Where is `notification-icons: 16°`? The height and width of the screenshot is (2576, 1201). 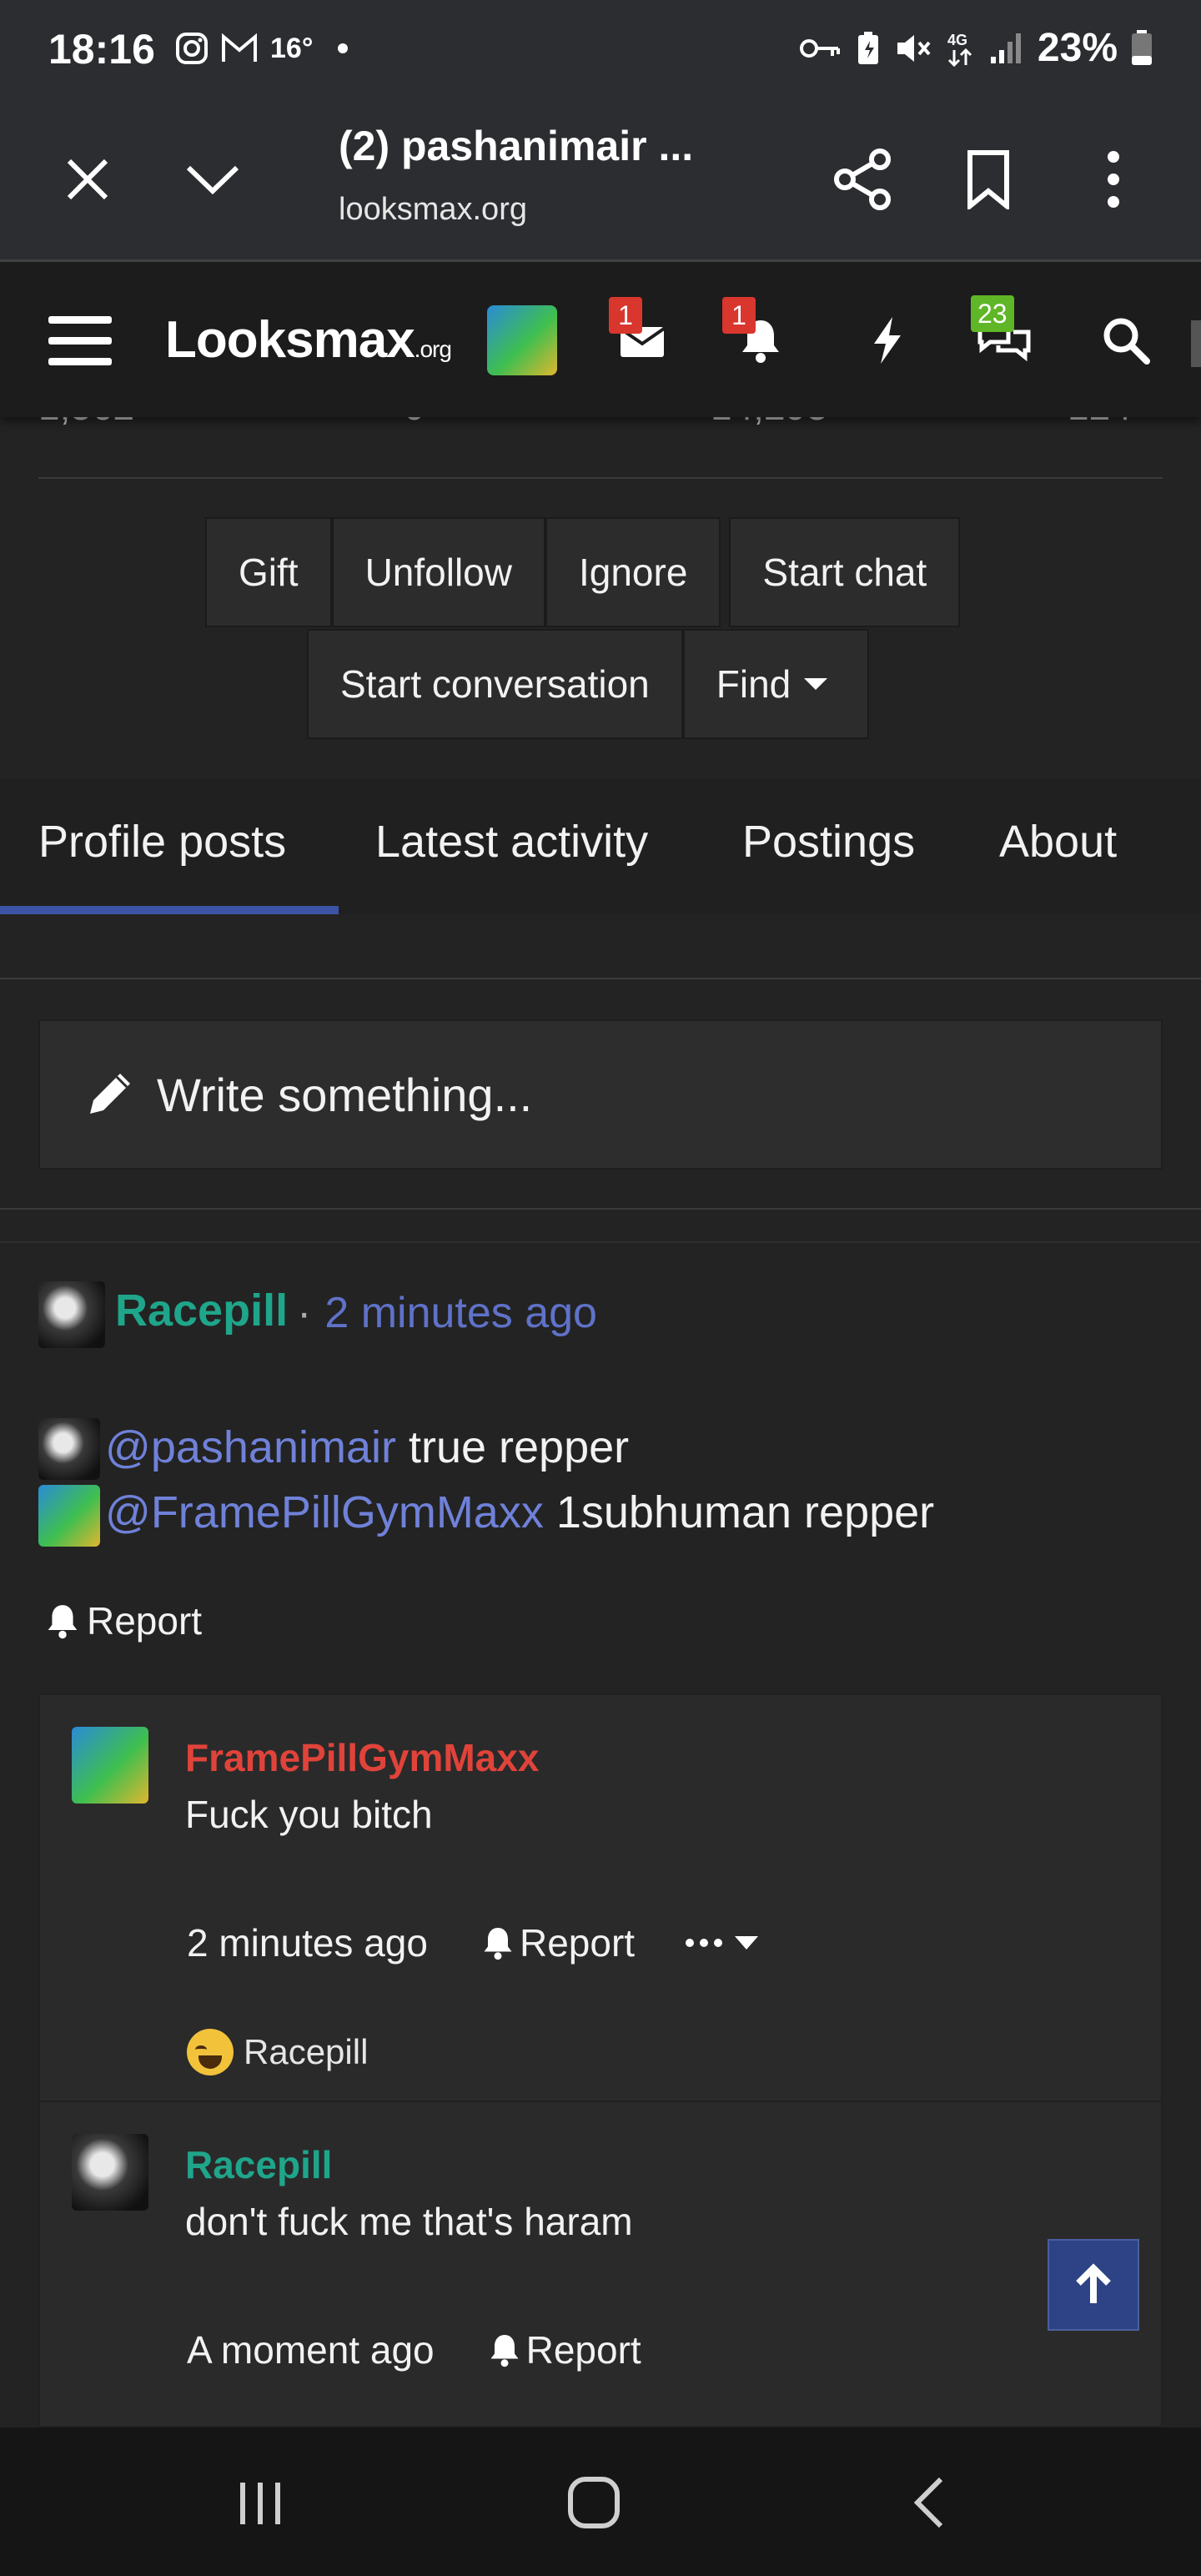
notification-icons: 16° is located at coordinates (262, 48).